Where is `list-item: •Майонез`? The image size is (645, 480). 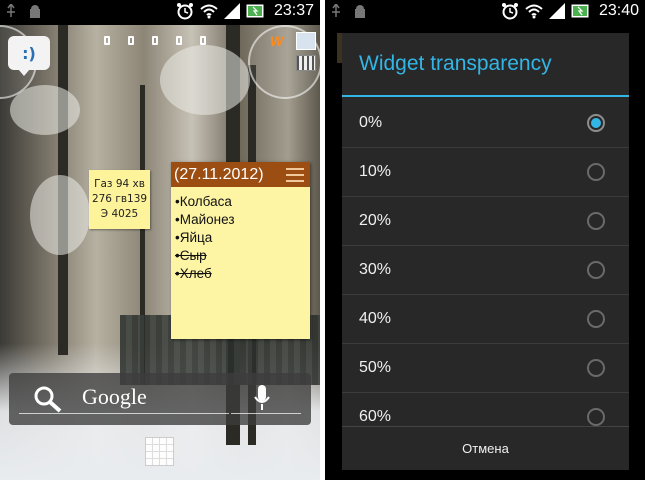
list-item: •Майонез is located at coordinates (240, 220).